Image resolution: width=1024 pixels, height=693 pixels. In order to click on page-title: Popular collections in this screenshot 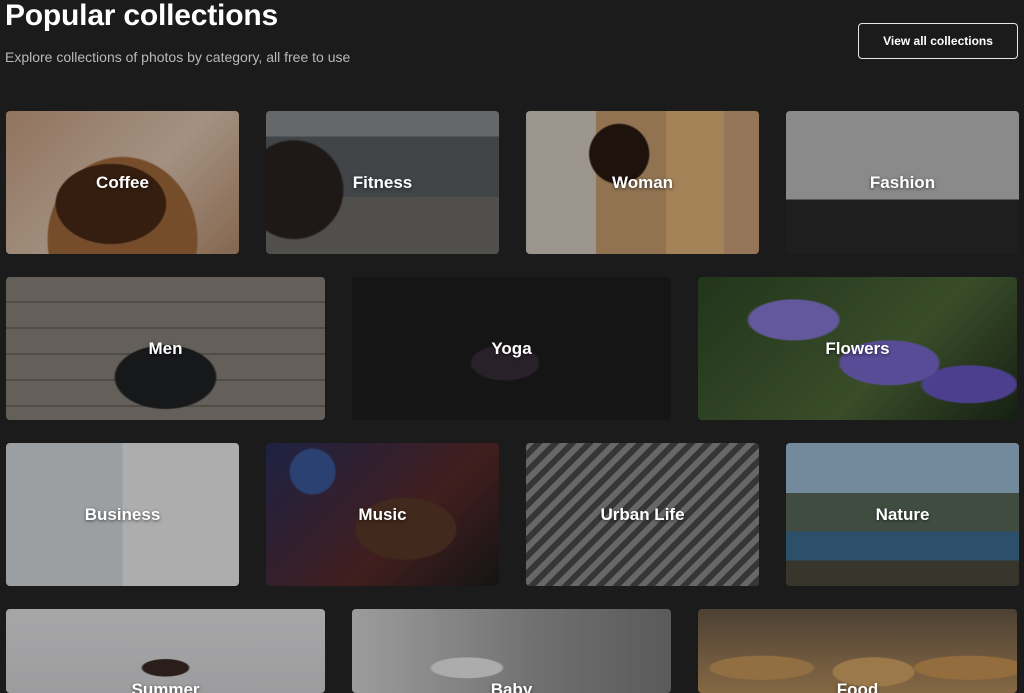, I will do `click(141, 16)`.